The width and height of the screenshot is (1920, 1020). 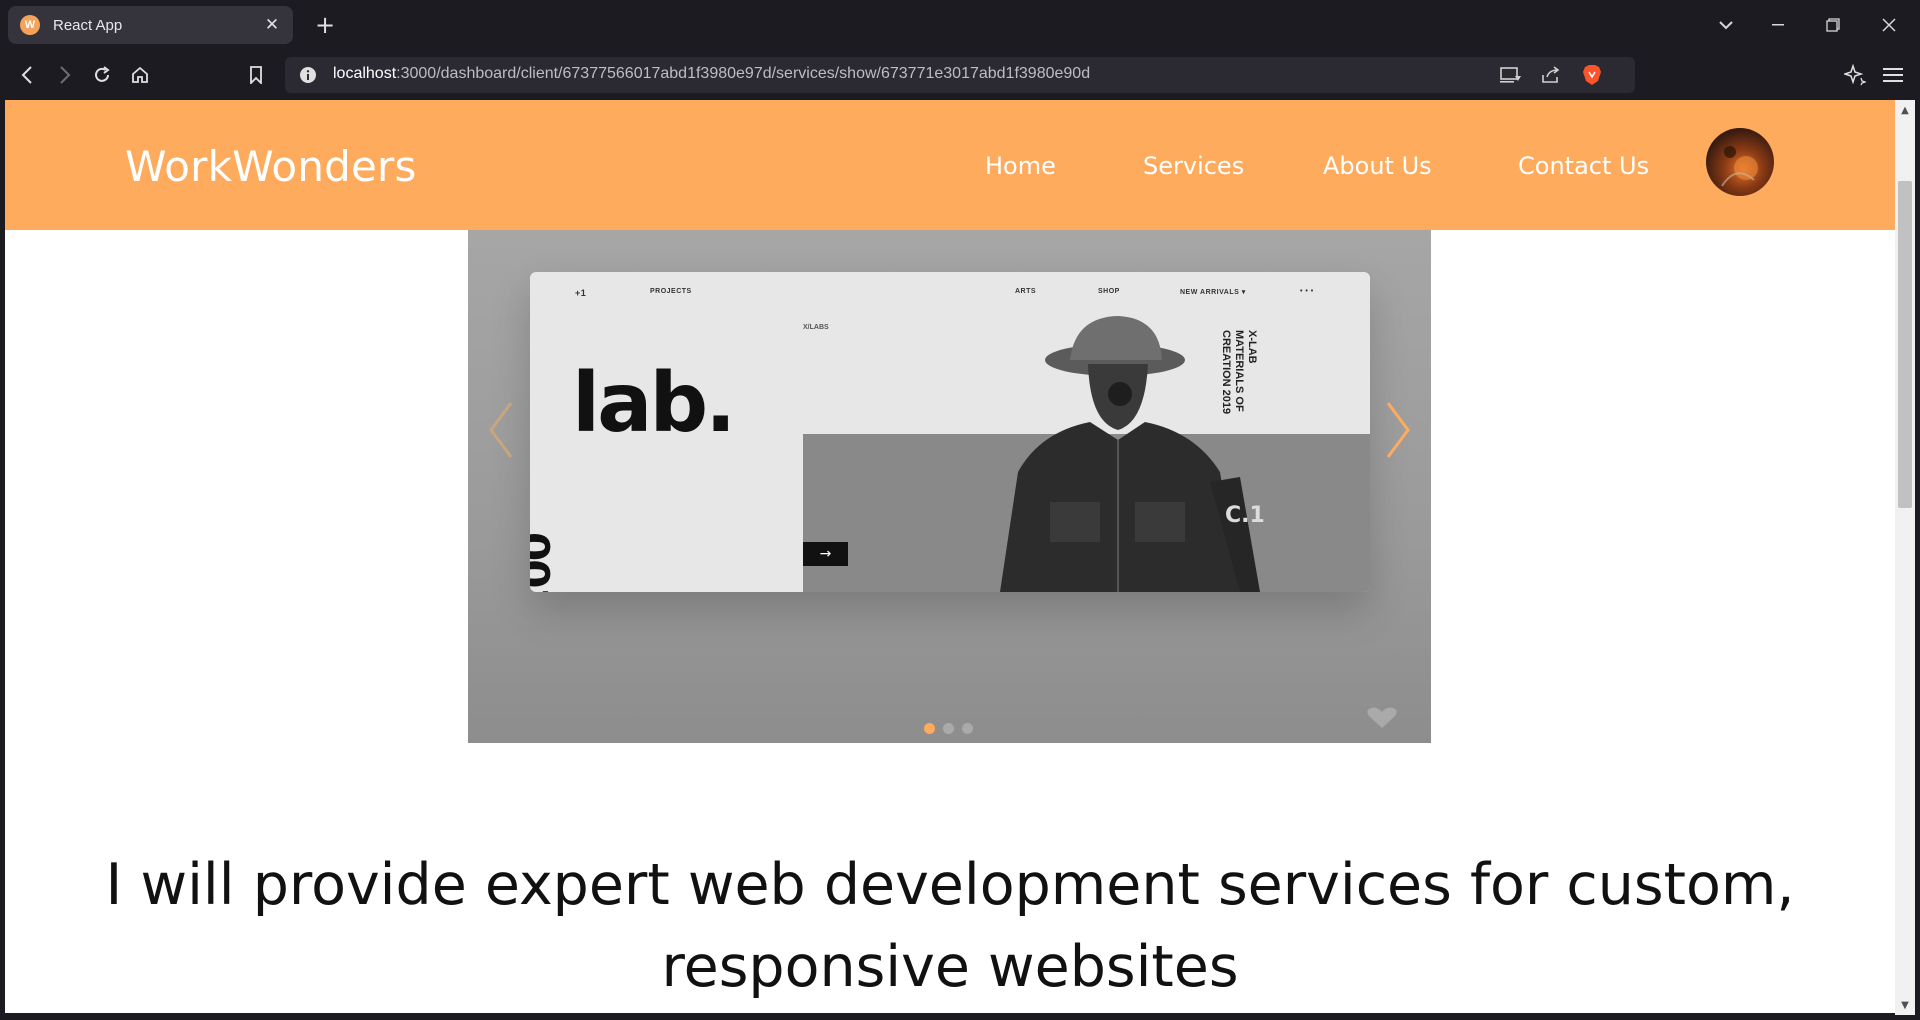 I want to click on mock-vertical-line3: CREATION 2019, so click(x=1226, y=372).